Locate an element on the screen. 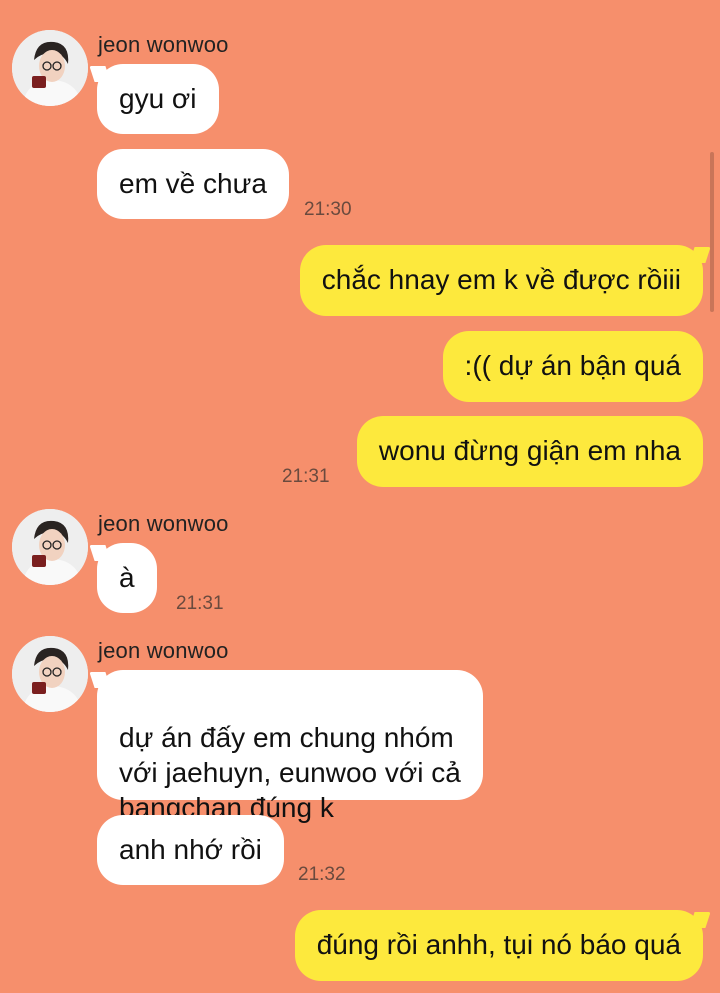 The image size is (720, 993). message-text: chắc hnay em k về được rồiii is located at coordinates (501, 279).